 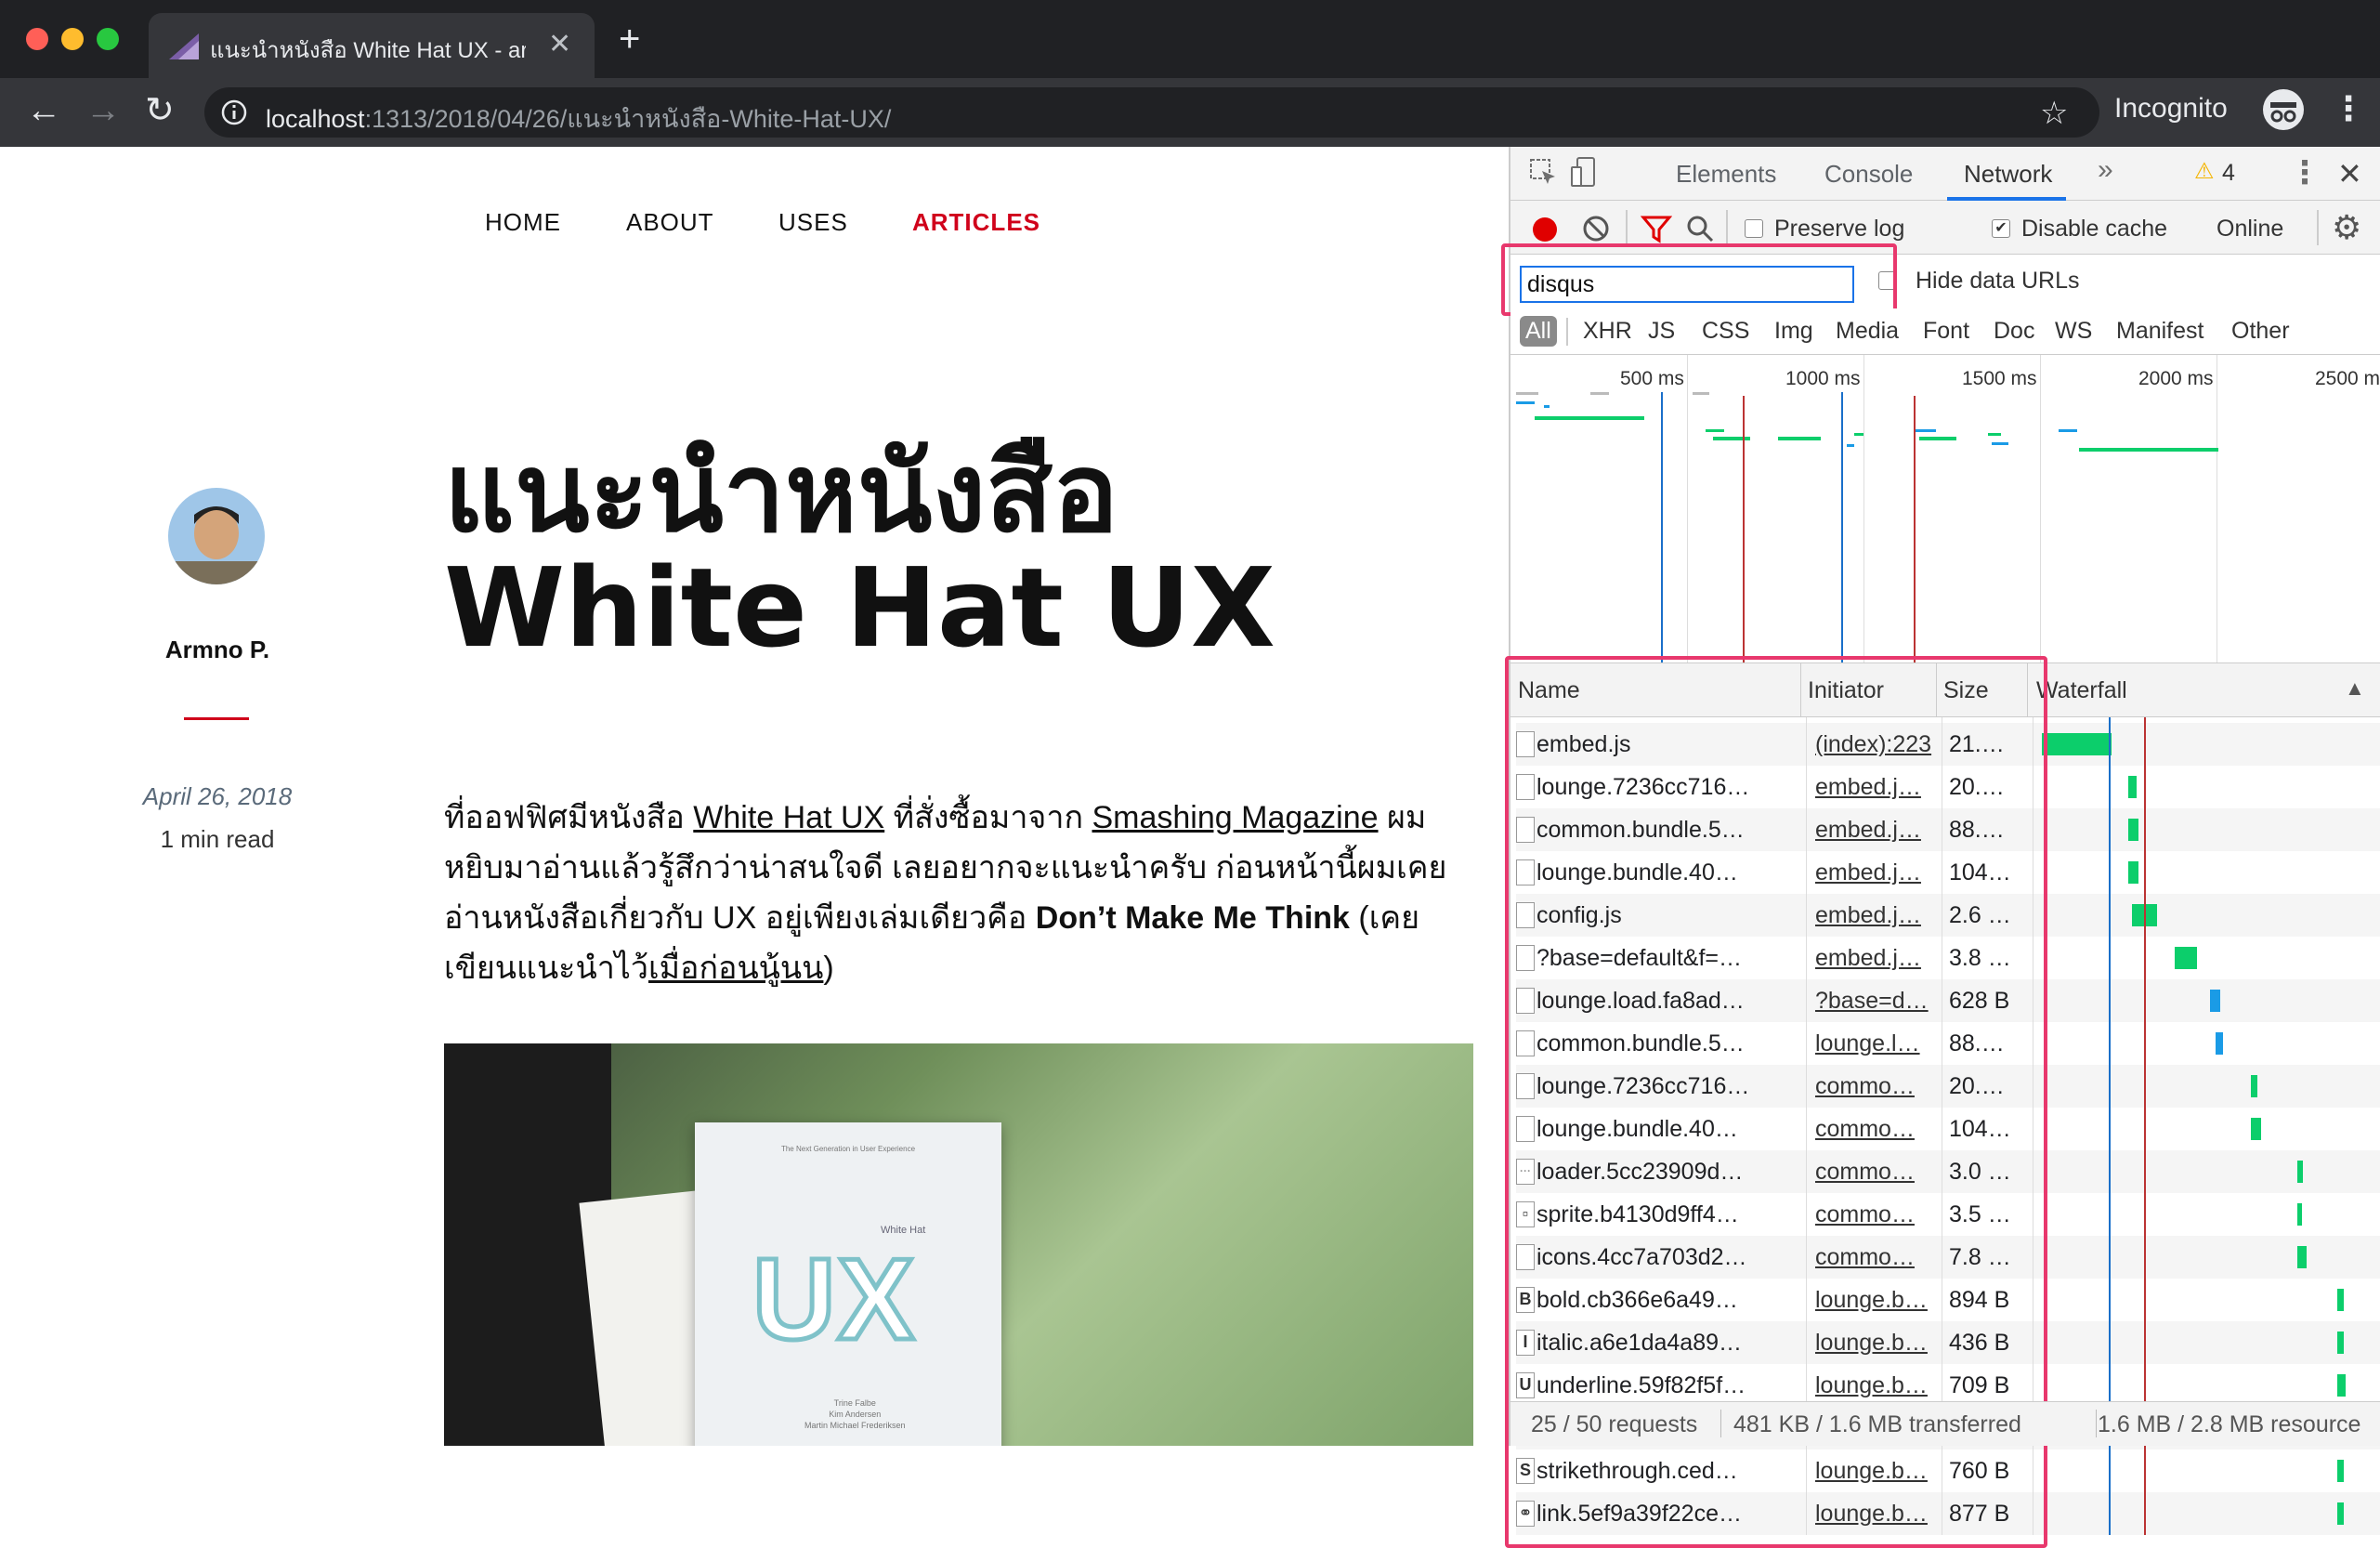 What do you see at coordinates (2001, 228) in the screenshot?
I see `disable-cache-checkbox: ✔` at bounding box center [2001, 228].